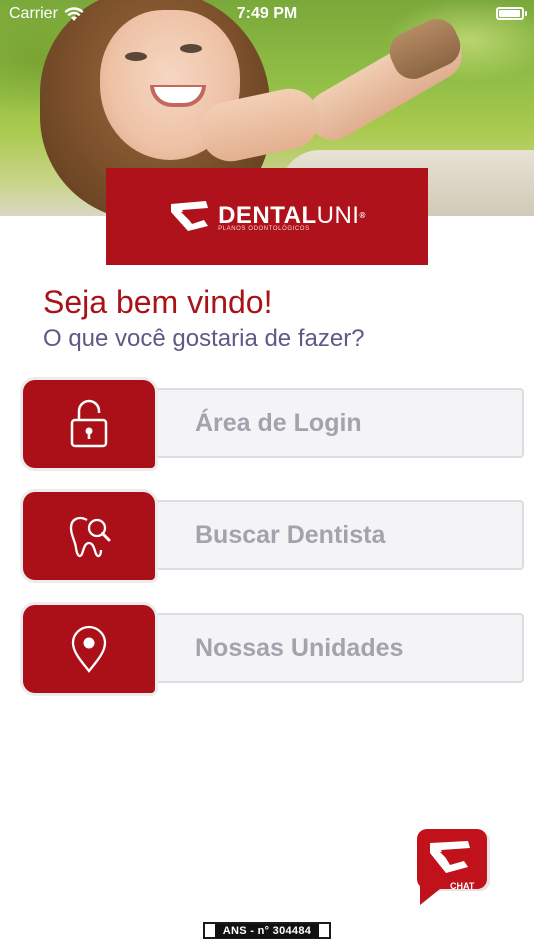  What do you see at coordinates (460, 897) in the screenshot?
I see `chat-line2: ON-LINE` at bounding box center [460, 897].